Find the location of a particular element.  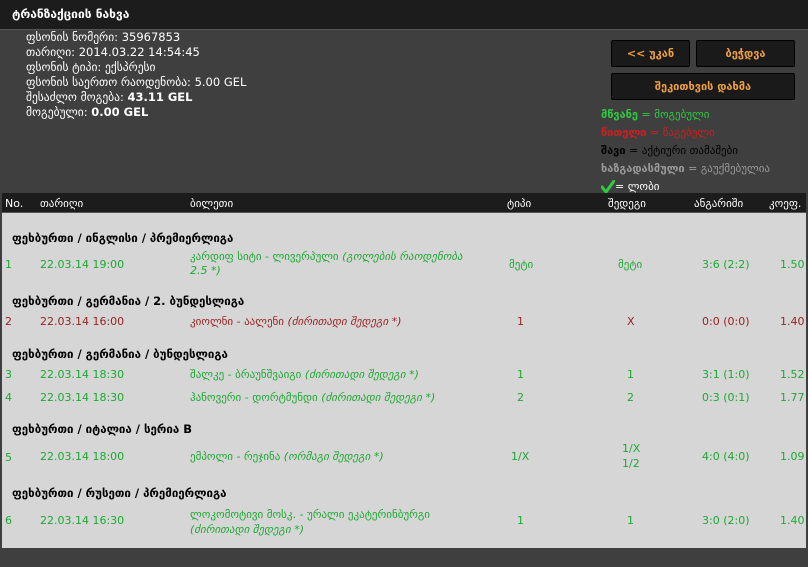

title-bar: ტრანზაქციის ნახვა is located at coordinates (404, 15).